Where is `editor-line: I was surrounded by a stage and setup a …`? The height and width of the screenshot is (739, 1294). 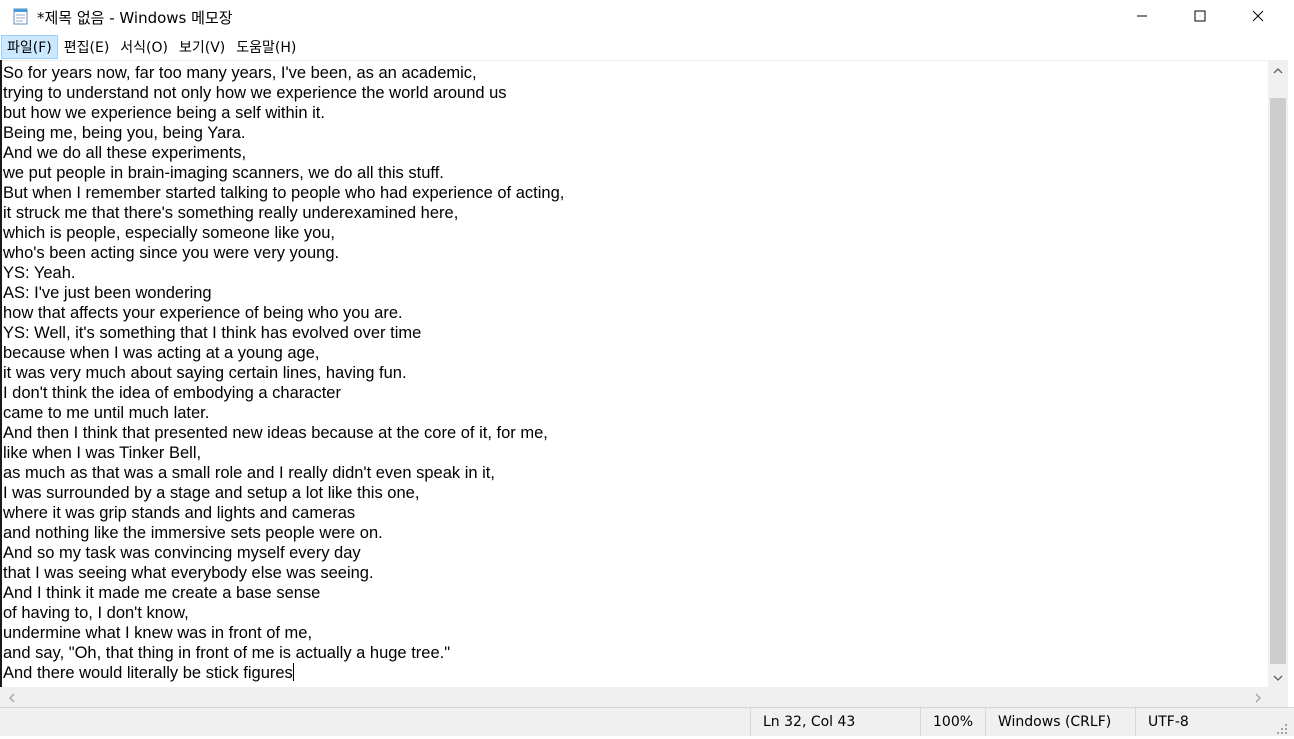 editor-line: I was surrounded by a stage and setup a … is located at coordinates (211, 493).